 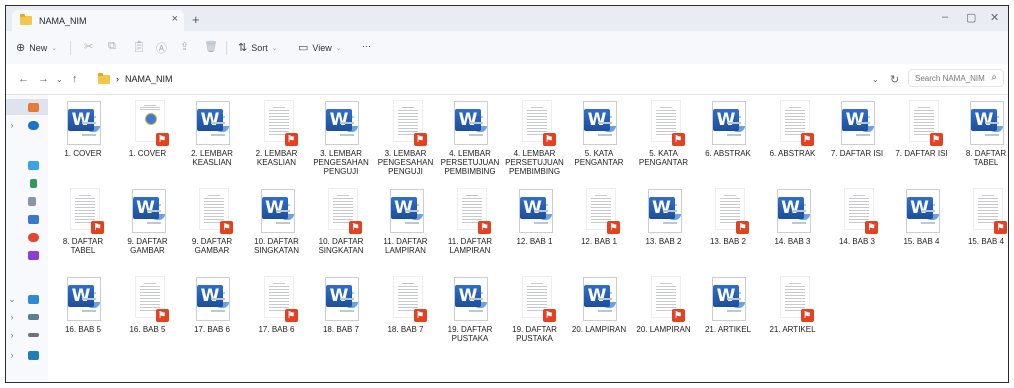 I want to click on sidebar-item-documents, so click(x=27, y=201).